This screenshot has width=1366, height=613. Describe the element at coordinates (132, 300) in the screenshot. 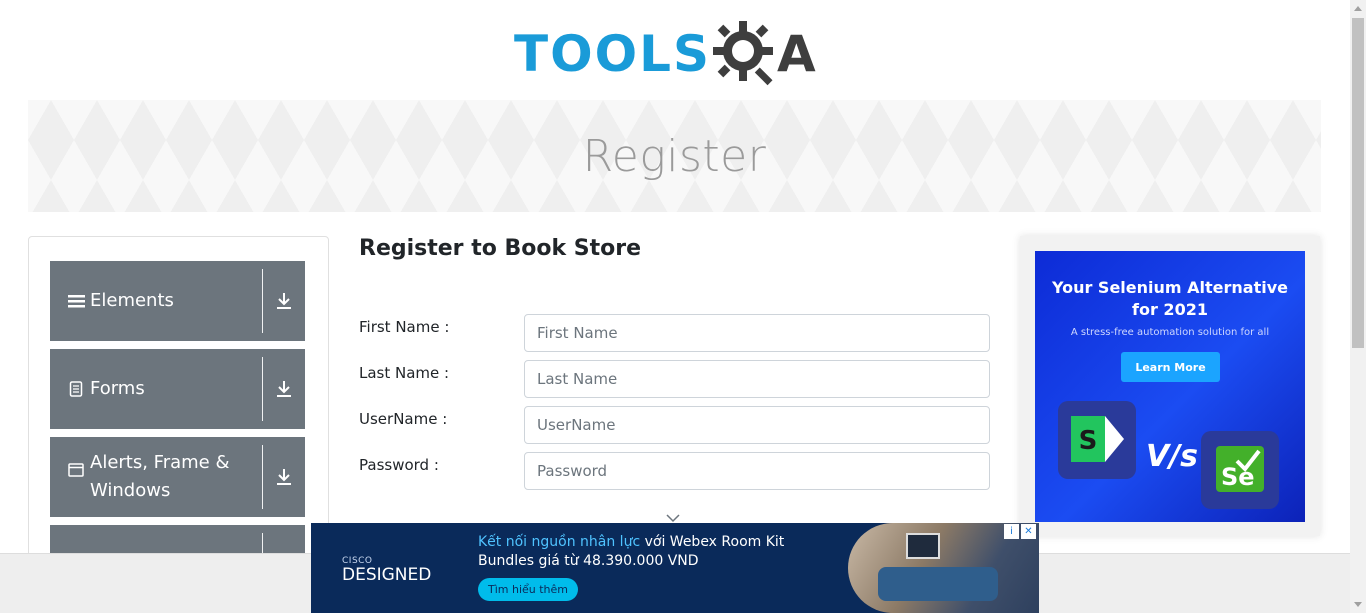

I see `sidebar-group-label: Elements` at that location.